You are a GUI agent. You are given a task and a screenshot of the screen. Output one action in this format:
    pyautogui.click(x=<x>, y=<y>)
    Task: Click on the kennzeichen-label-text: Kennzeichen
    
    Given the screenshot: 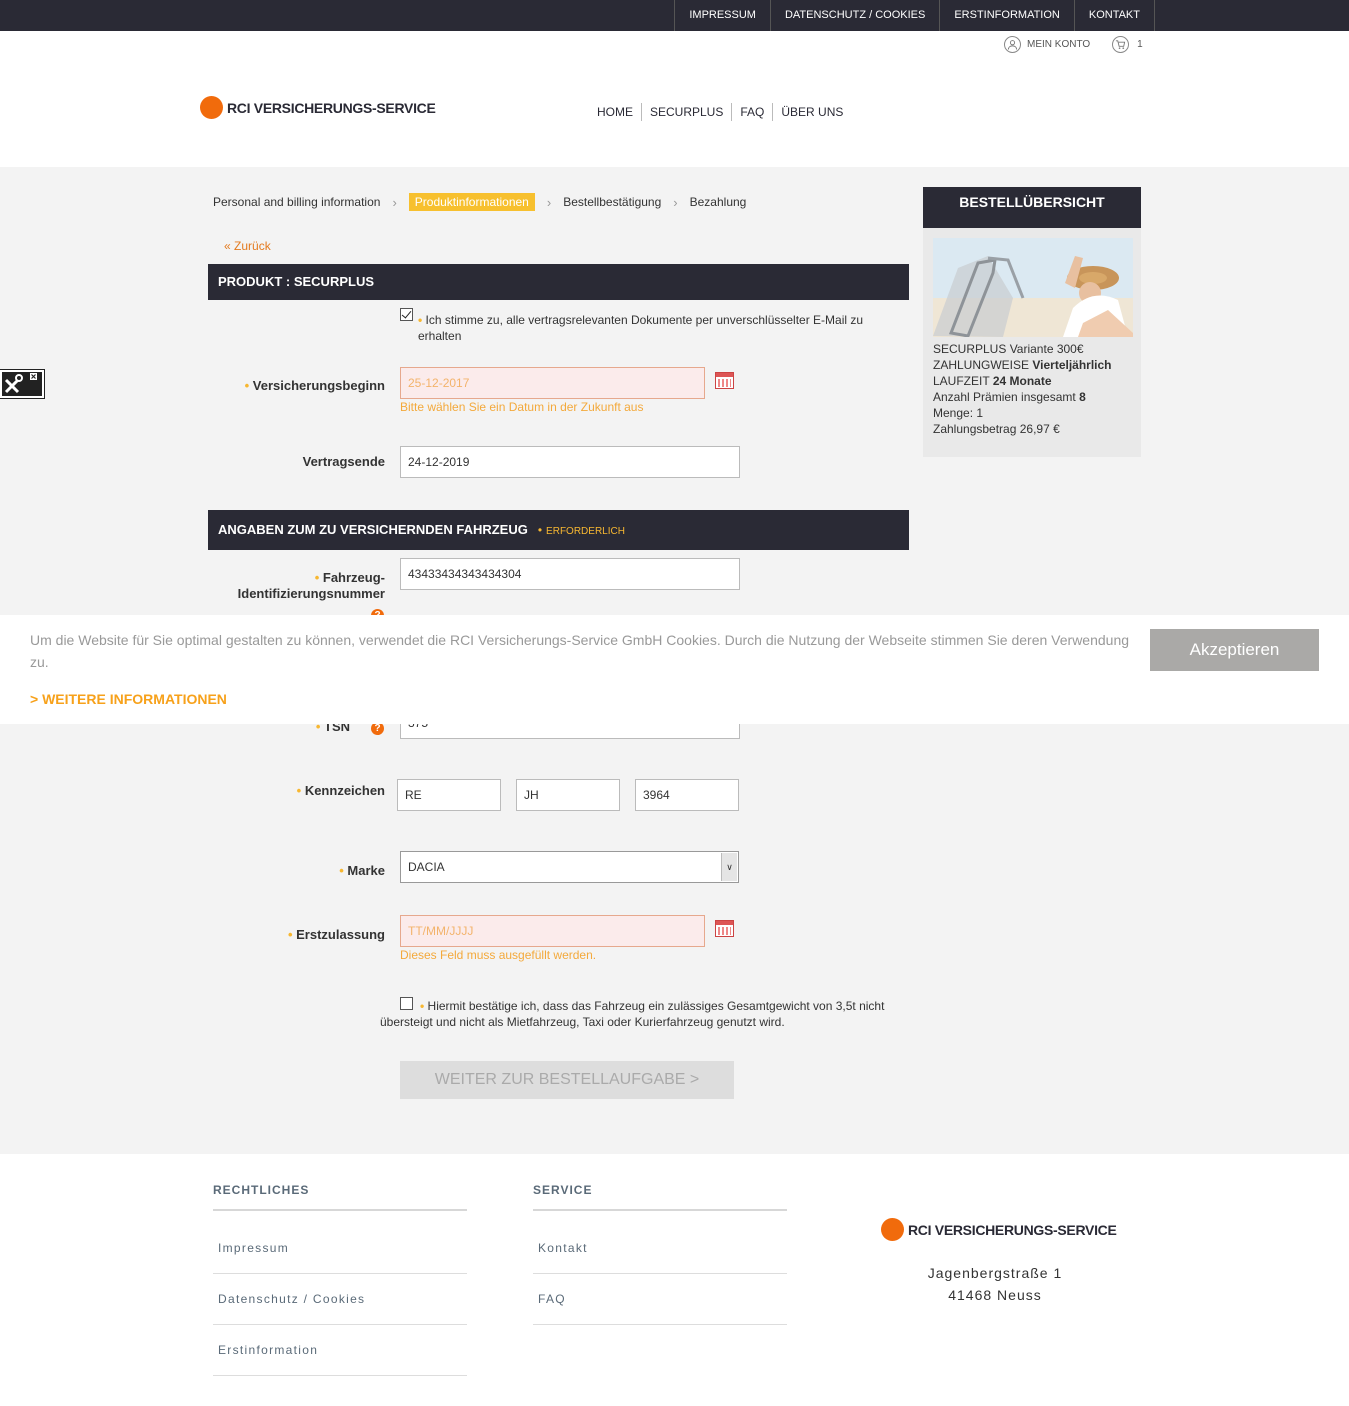 What is the action you would take?
    pyautogui.click(x=344, y=790)
    